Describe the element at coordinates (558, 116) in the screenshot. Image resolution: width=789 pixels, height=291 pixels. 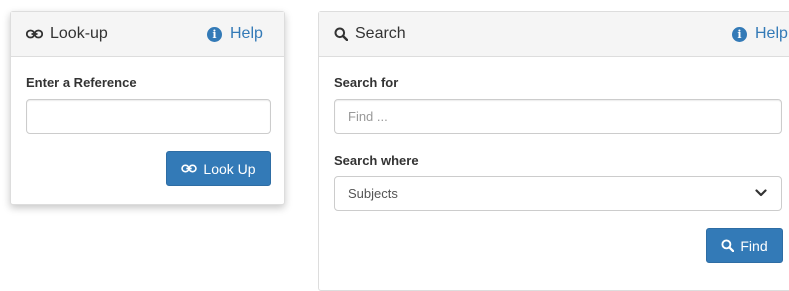
I see `search-for-input` at that location.